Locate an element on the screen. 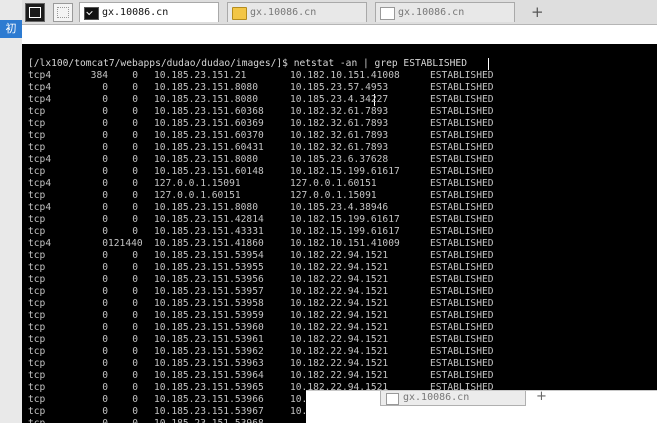 The height and width of the screenshot is (424, 657). cell-foreign-address: 10. is located at coordinates (299, 399).